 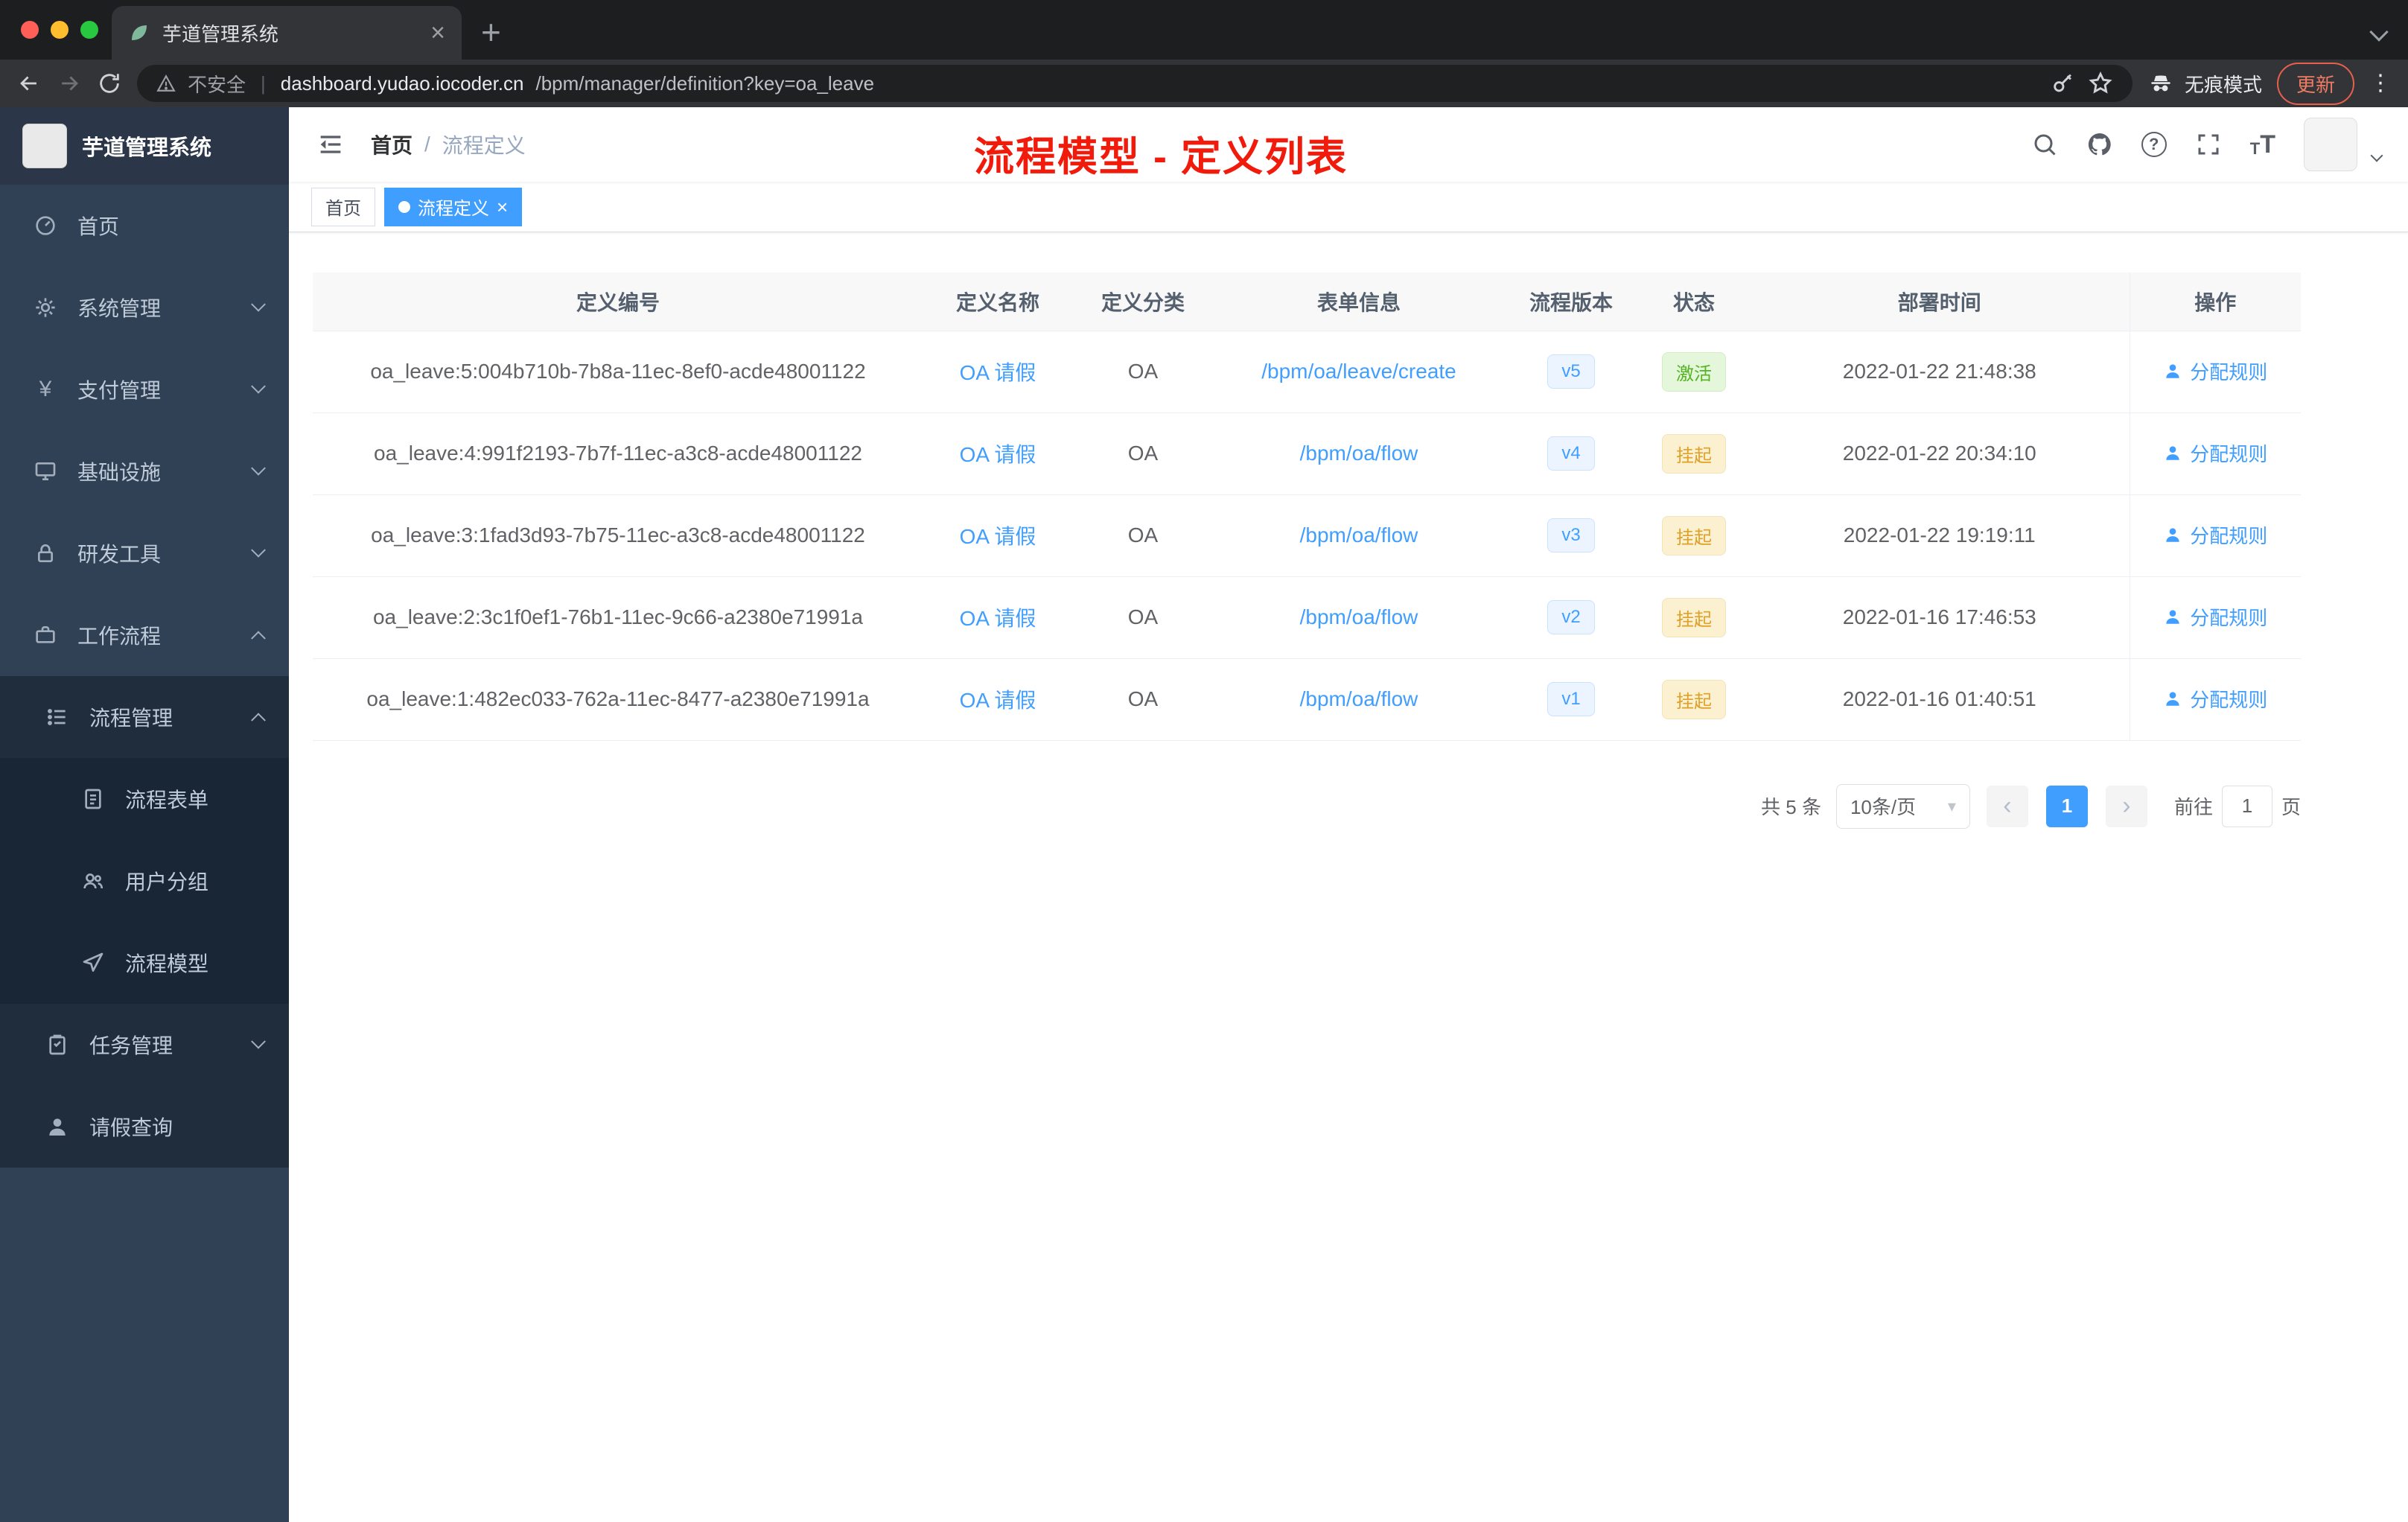 I want to click on version-badge: v2, so click(x=1571, y=617).